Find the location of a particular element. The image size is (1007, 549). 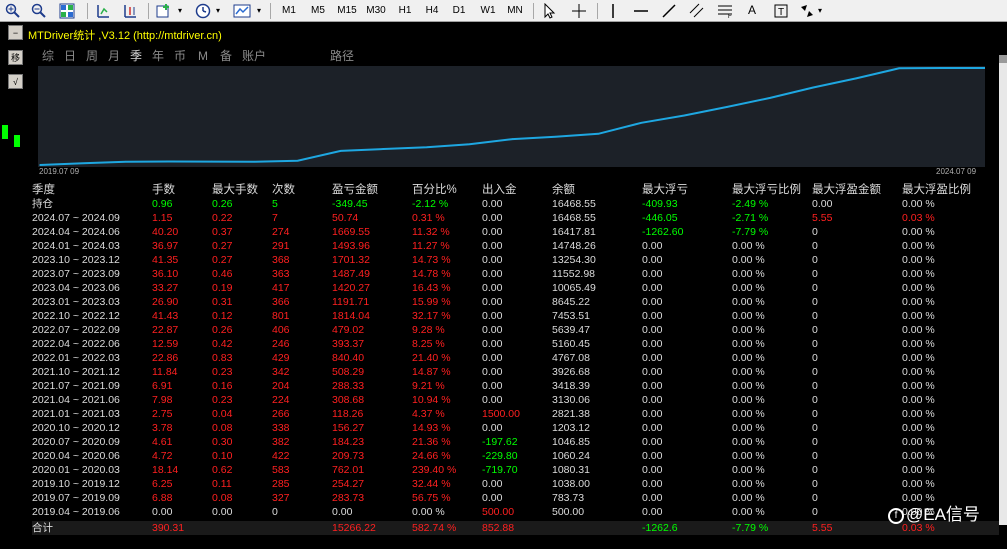

cell-col-5: 14.78 % is located at coordinates (431, 274).